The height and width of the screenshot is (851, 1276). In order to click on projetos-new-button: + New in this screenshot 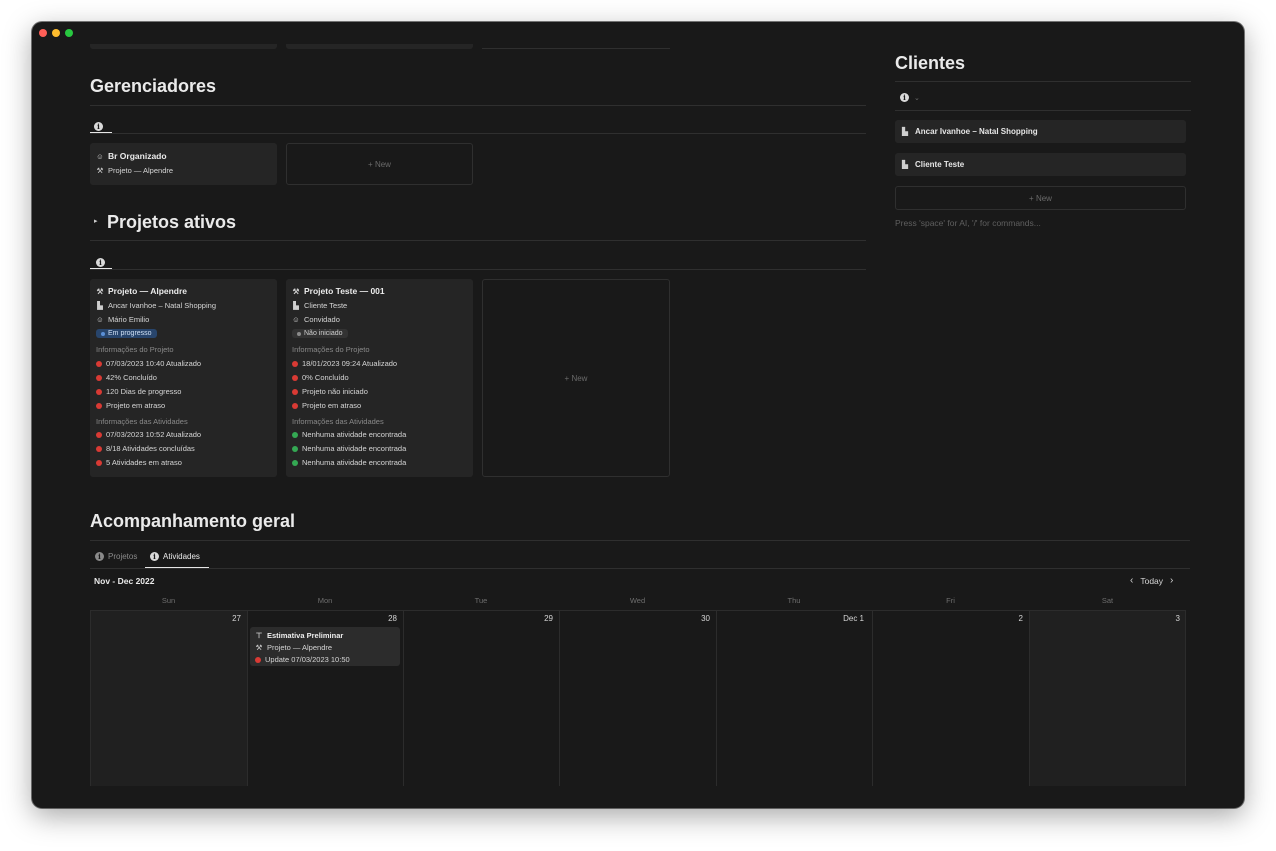, I will do `click(576, 378)`.